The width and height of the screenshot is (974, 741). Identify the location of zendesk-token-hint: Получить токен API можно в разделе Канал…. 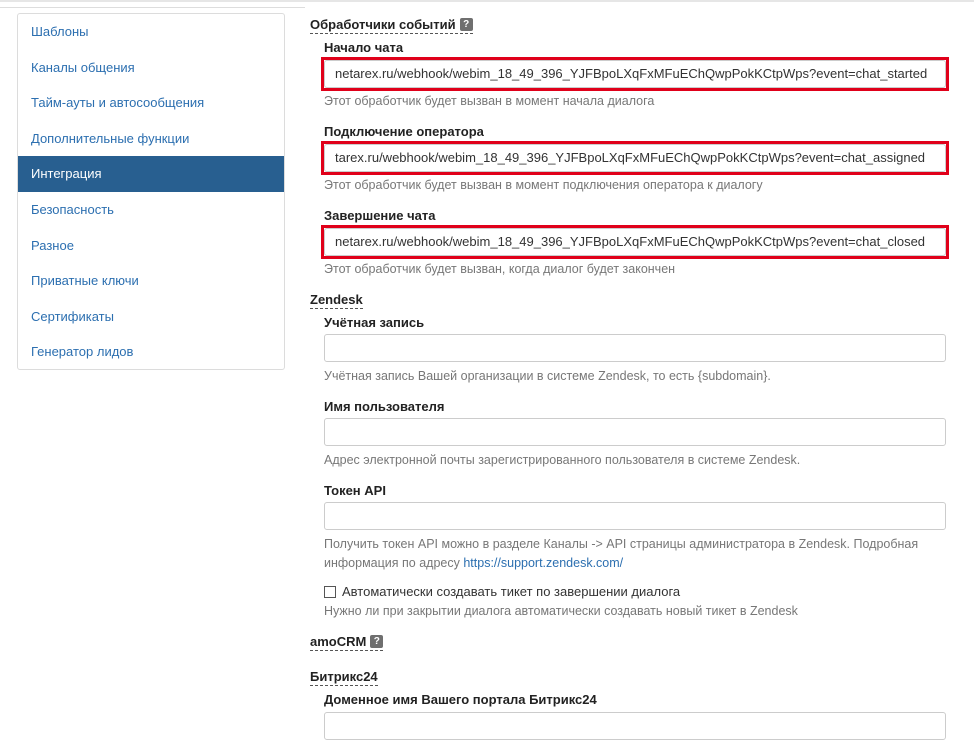
(634, 554).